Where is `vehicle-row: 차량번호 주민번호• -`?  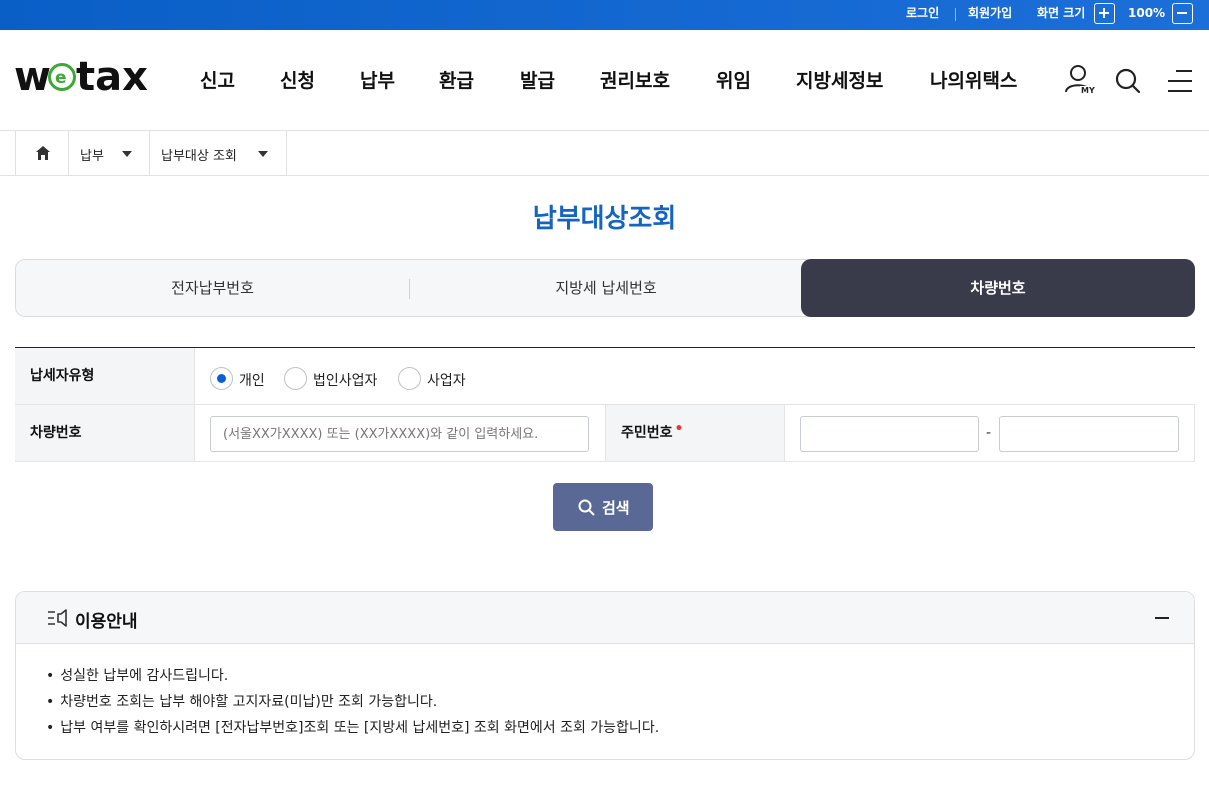 vehicle-row: 차량번호 주민번호• - is located at coordinates (605, 433).